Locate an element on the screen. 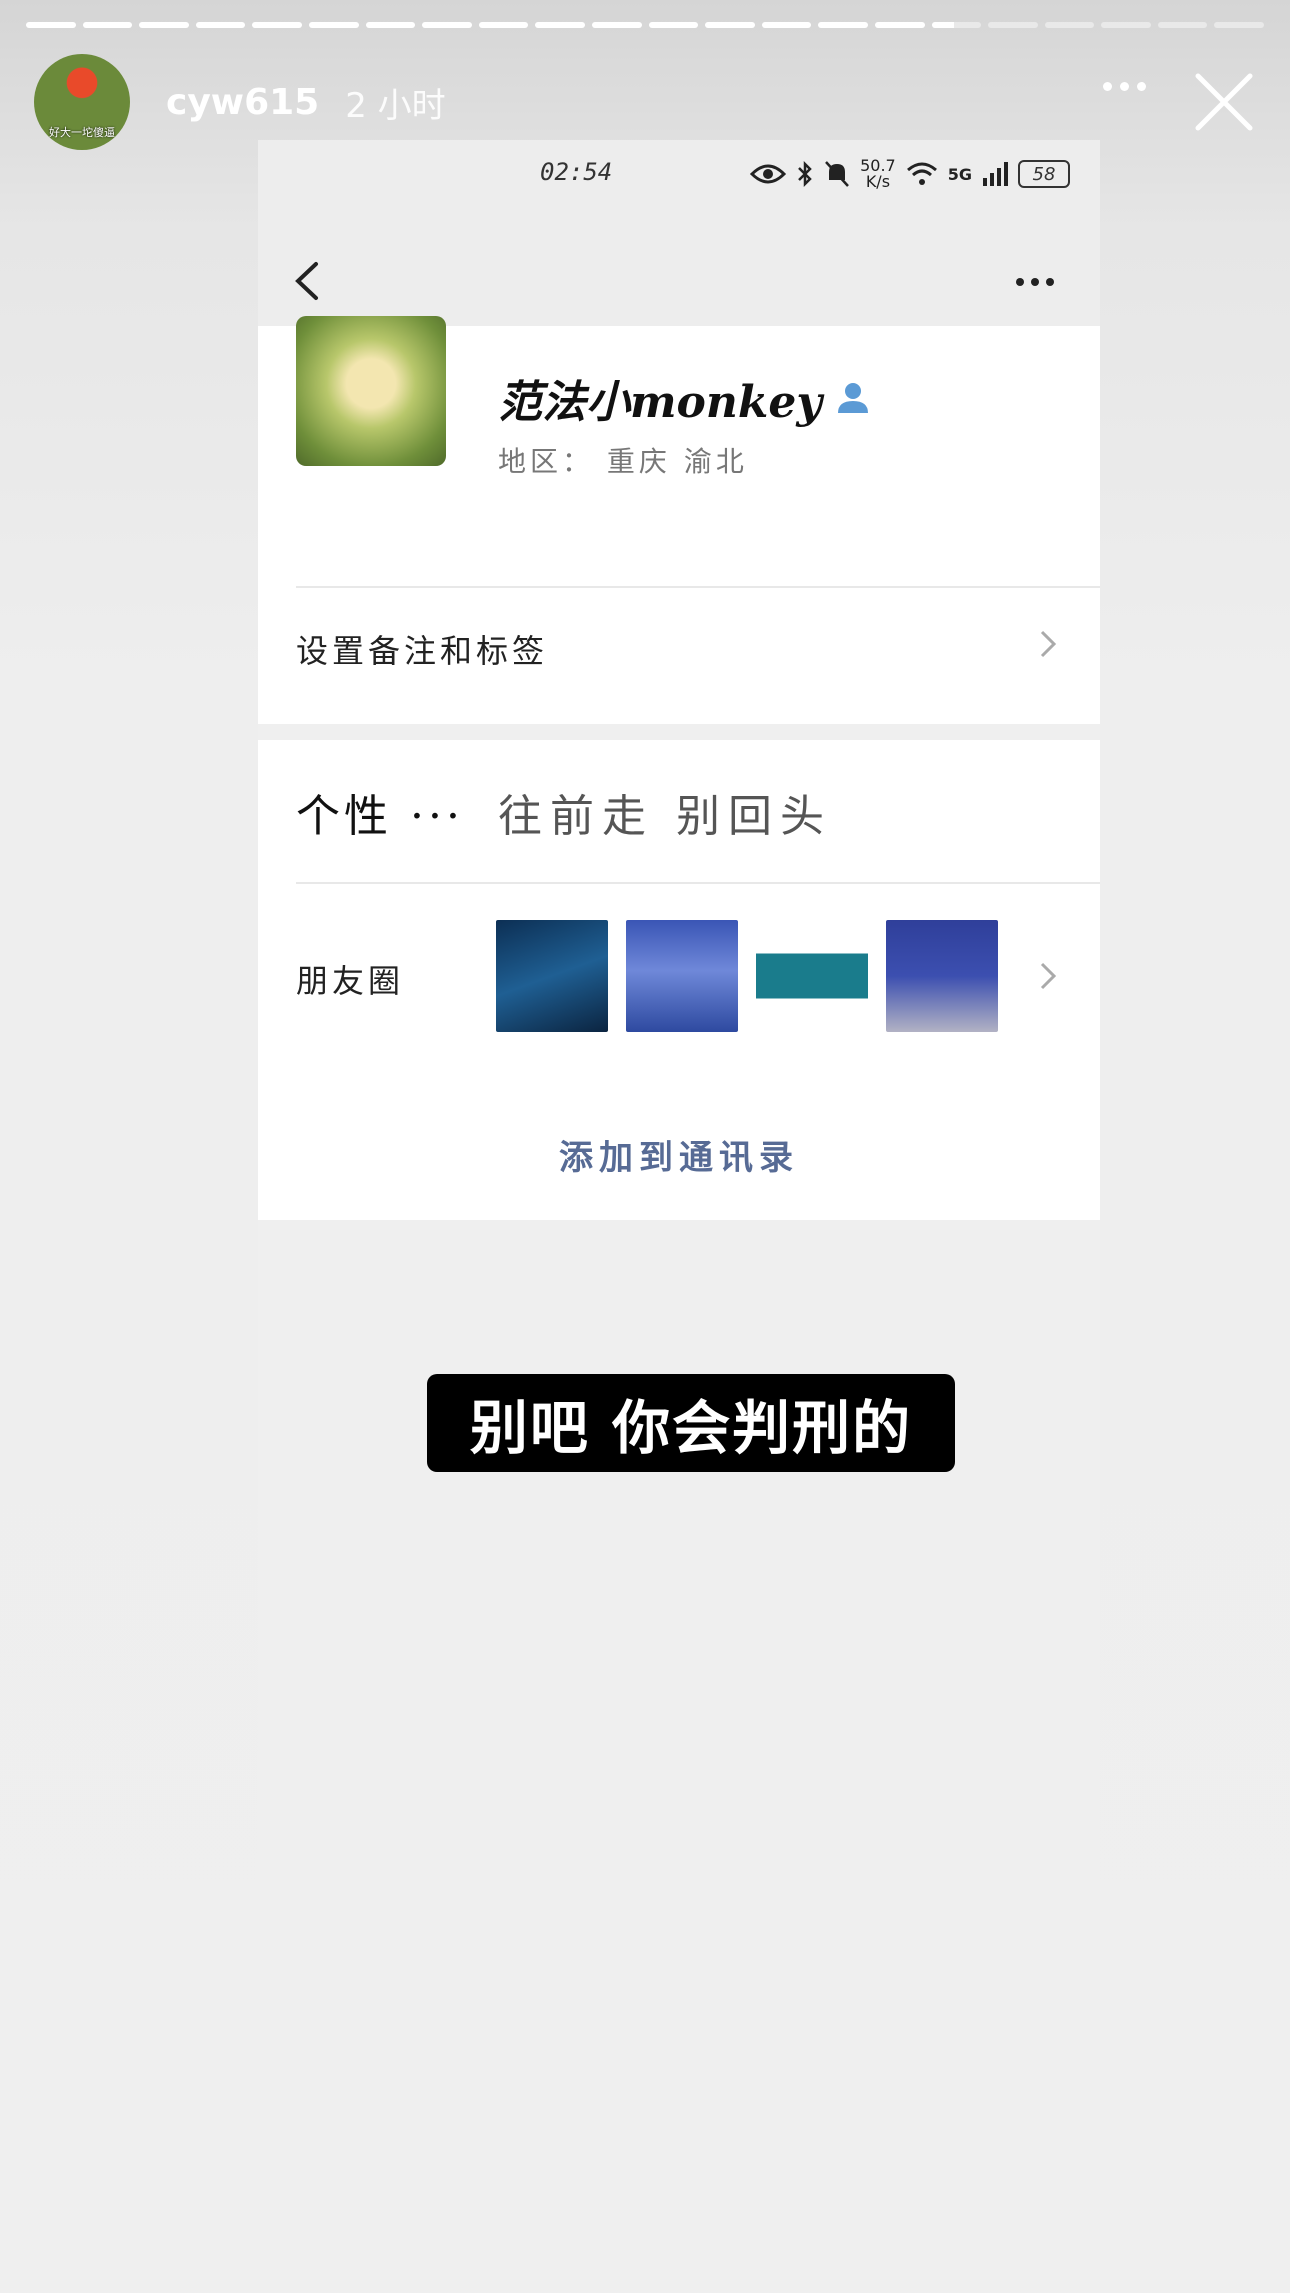  avatar-caption: 好大一坨傻逼 is located at coordinates (82, 132).